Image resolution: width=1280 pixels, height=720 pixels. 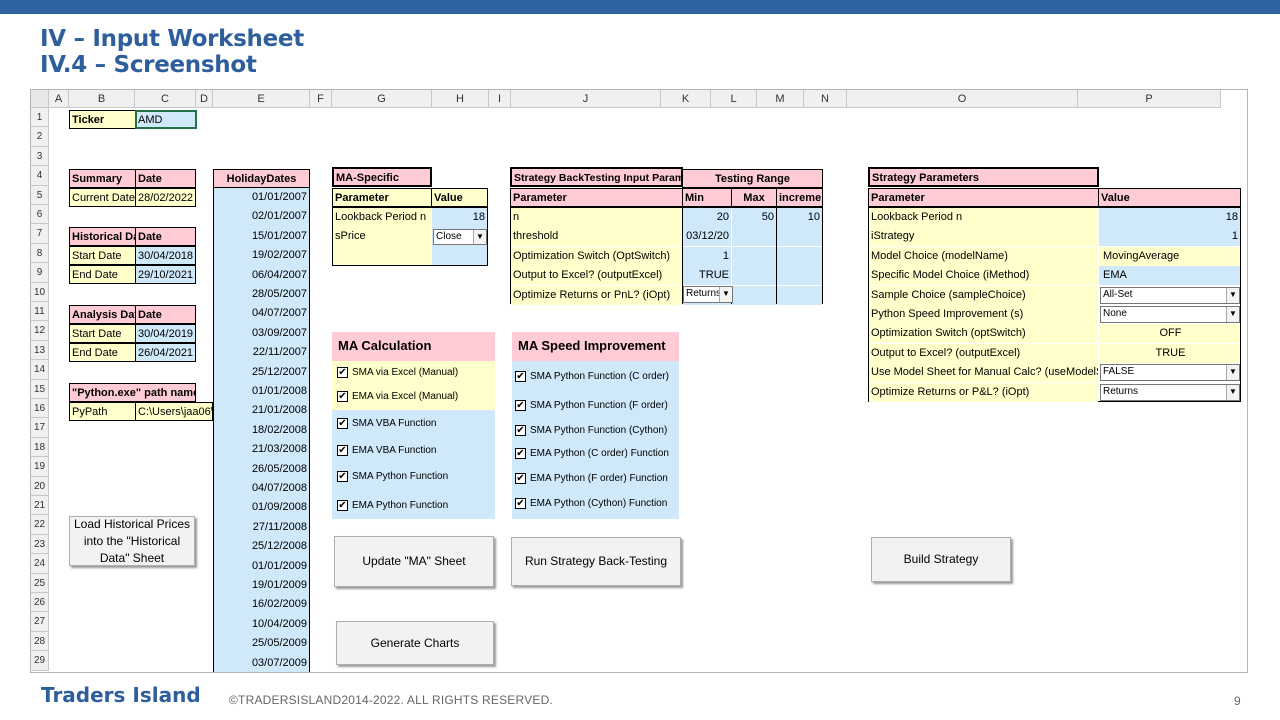 I want to click on column-header: C, so click(x=165, y=99).